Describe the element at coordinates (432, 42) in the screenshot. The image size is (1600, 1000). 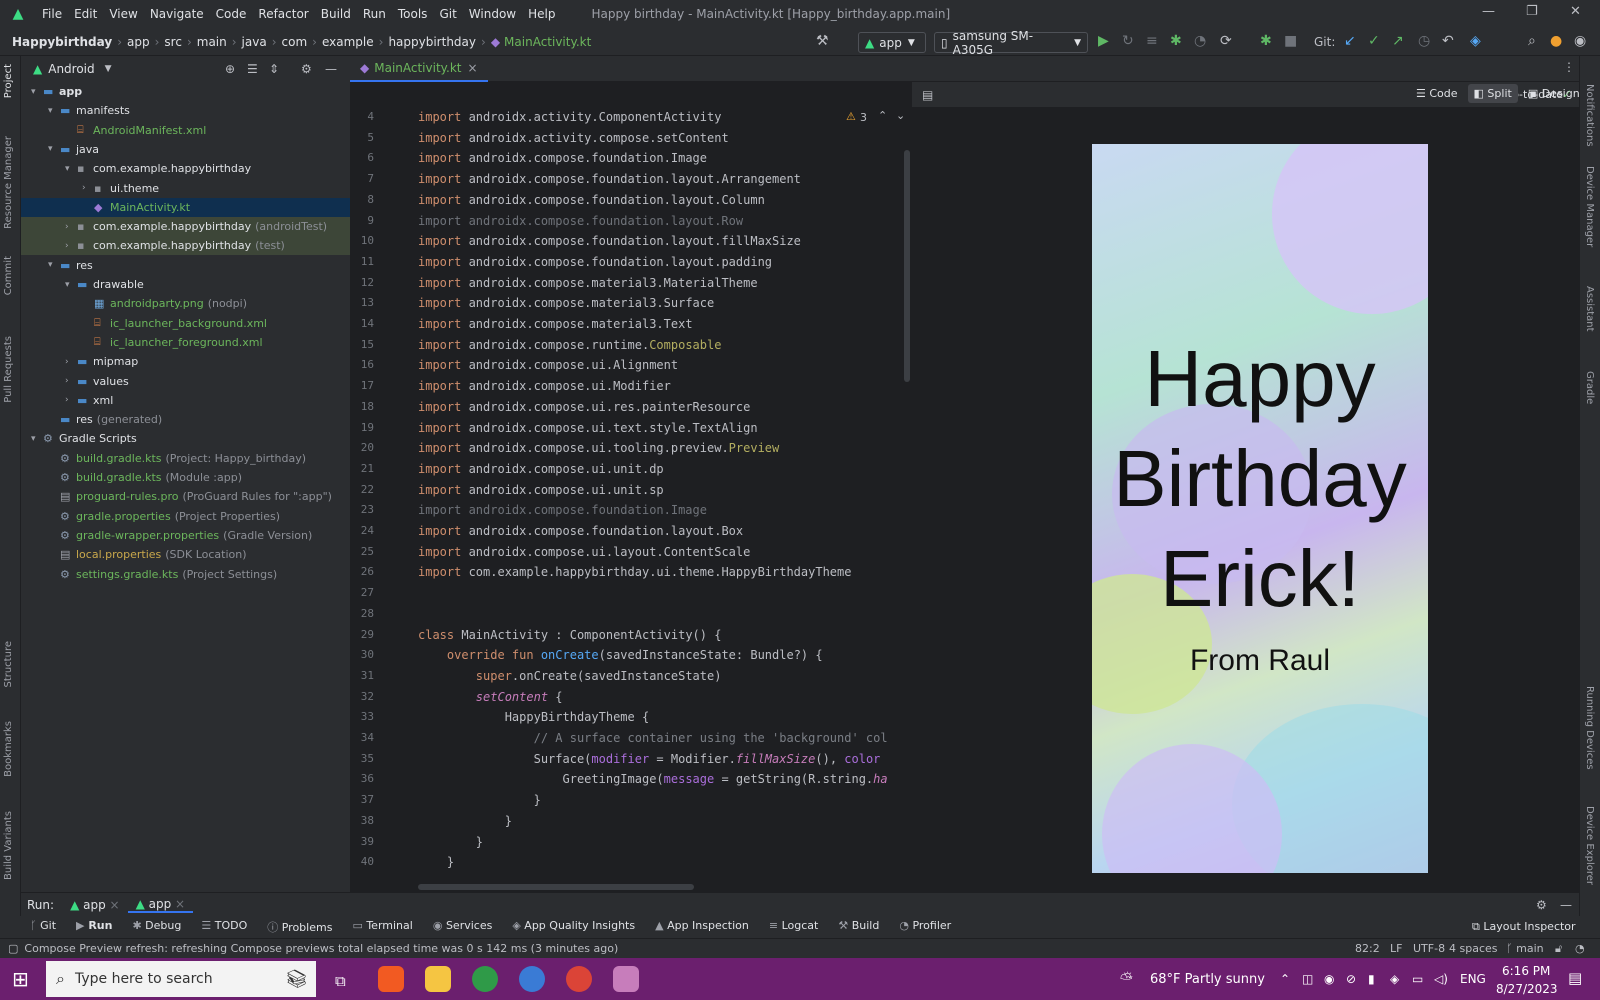
I see `breadcrumb-item: happybirthday` at that location.